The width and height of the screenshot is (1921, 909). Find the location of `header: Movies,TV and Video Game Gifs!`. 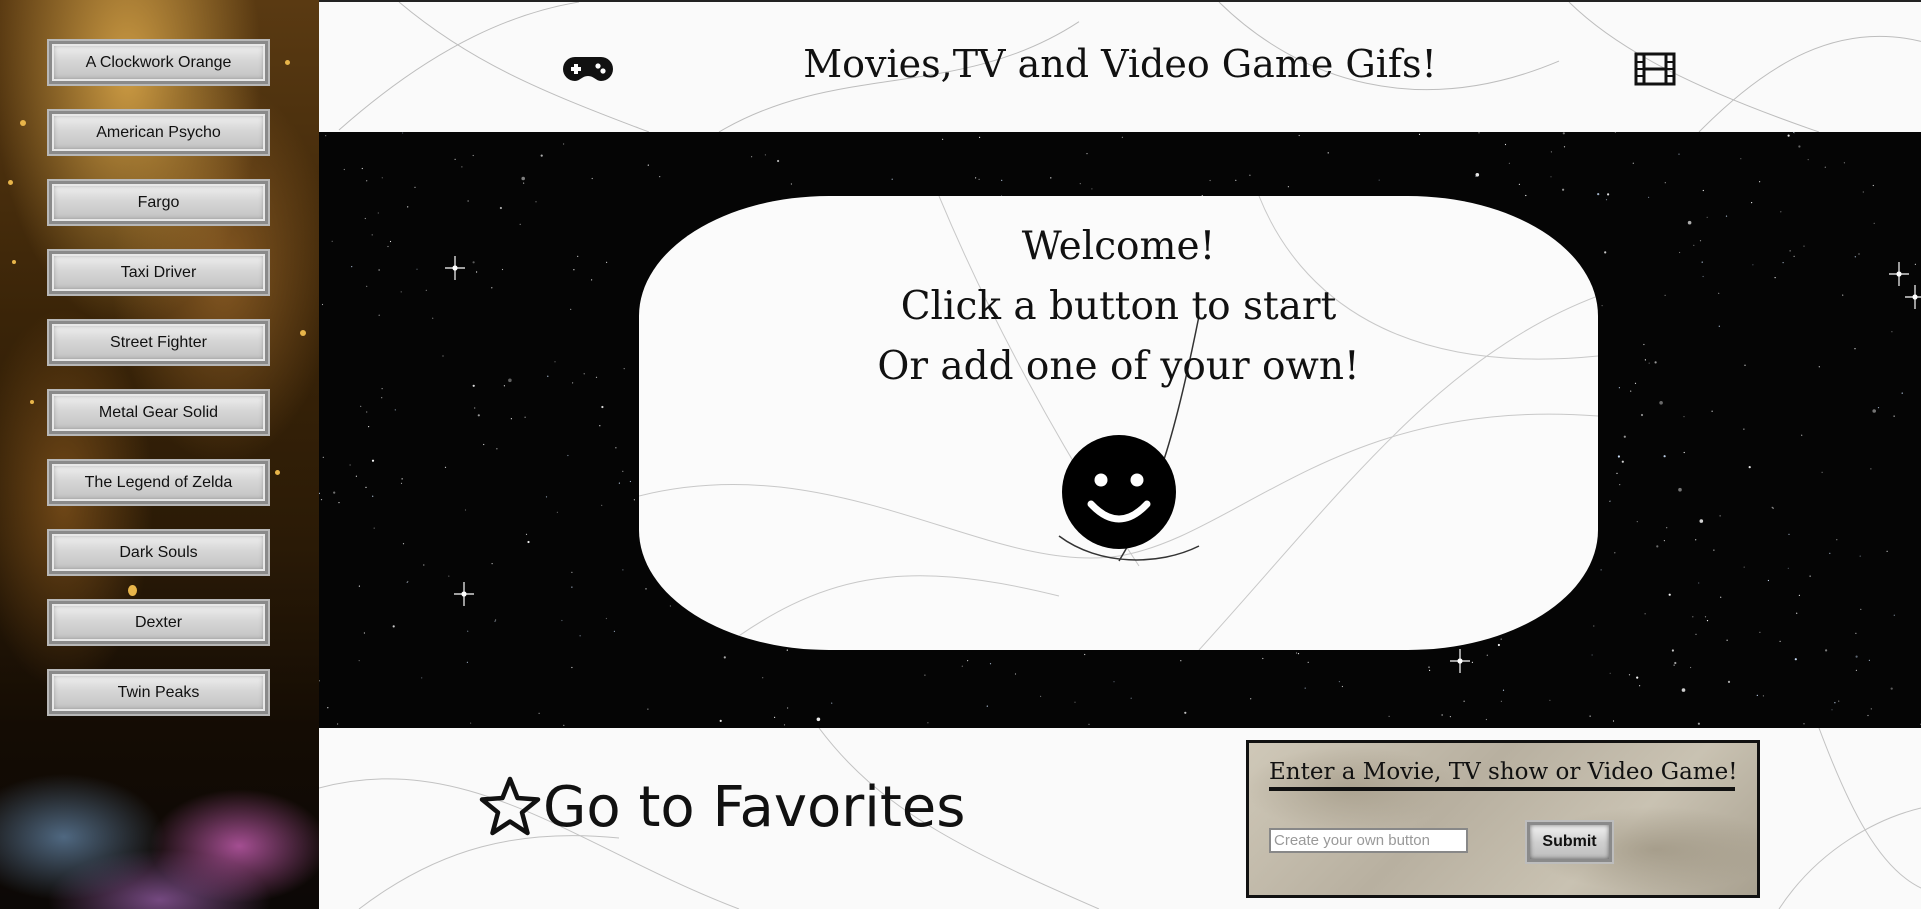

header: Movies,TV and Video Game Gifs! is located at coordinates (1120, 66).